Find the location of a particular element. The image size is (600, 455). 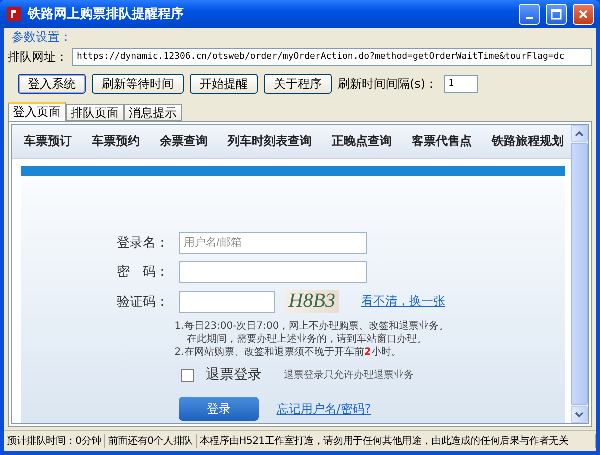

password-field is located at coordinates (272, 272).